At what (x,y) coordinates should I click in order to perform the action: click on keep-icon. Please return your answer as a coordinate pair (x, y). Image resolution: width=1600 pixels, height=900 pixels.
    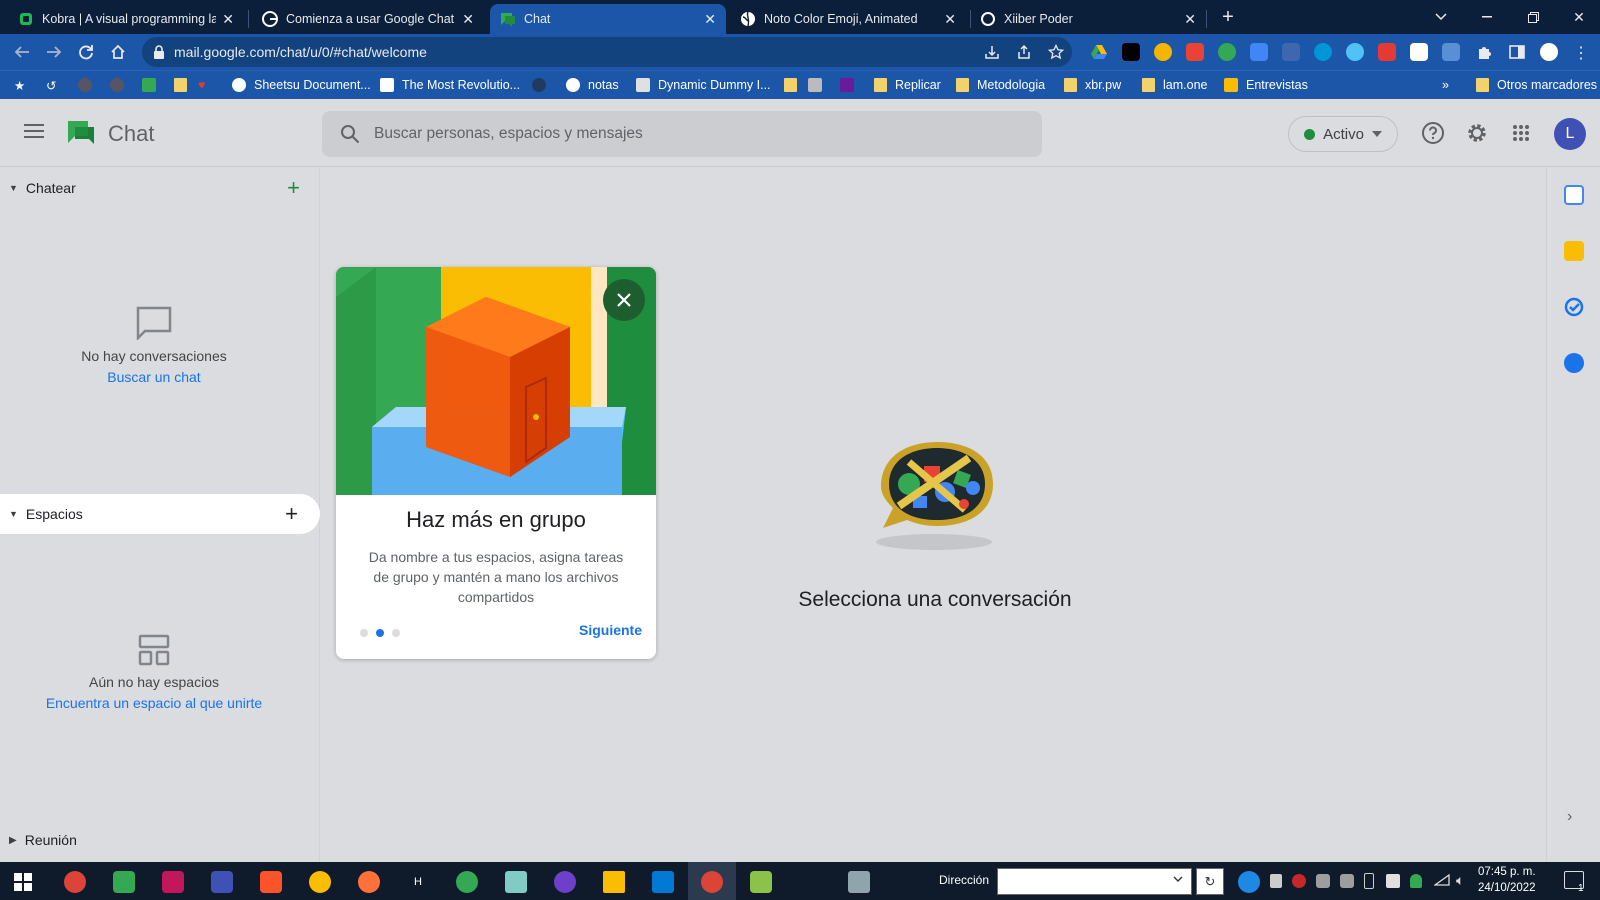
    Looking at the image, I should click on (1574, 251).